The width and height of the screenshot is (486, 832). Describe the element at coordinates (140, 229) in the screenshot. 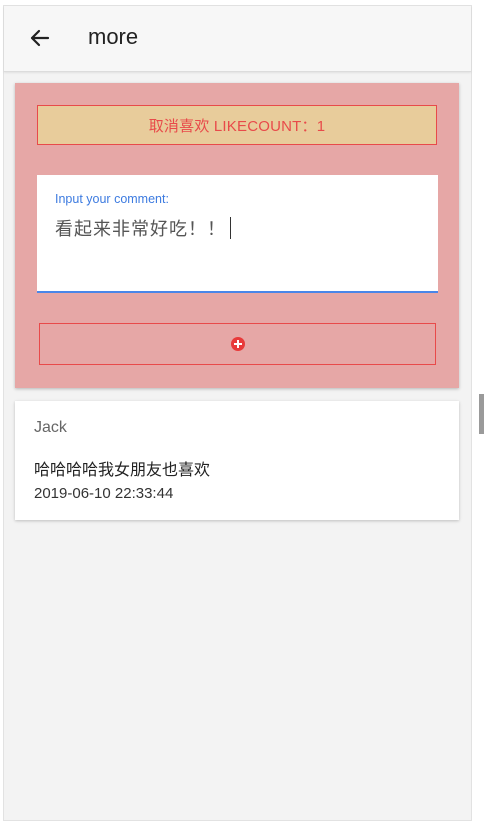

I see `comment-input-text: 看起来非常好吃！！` at that location.